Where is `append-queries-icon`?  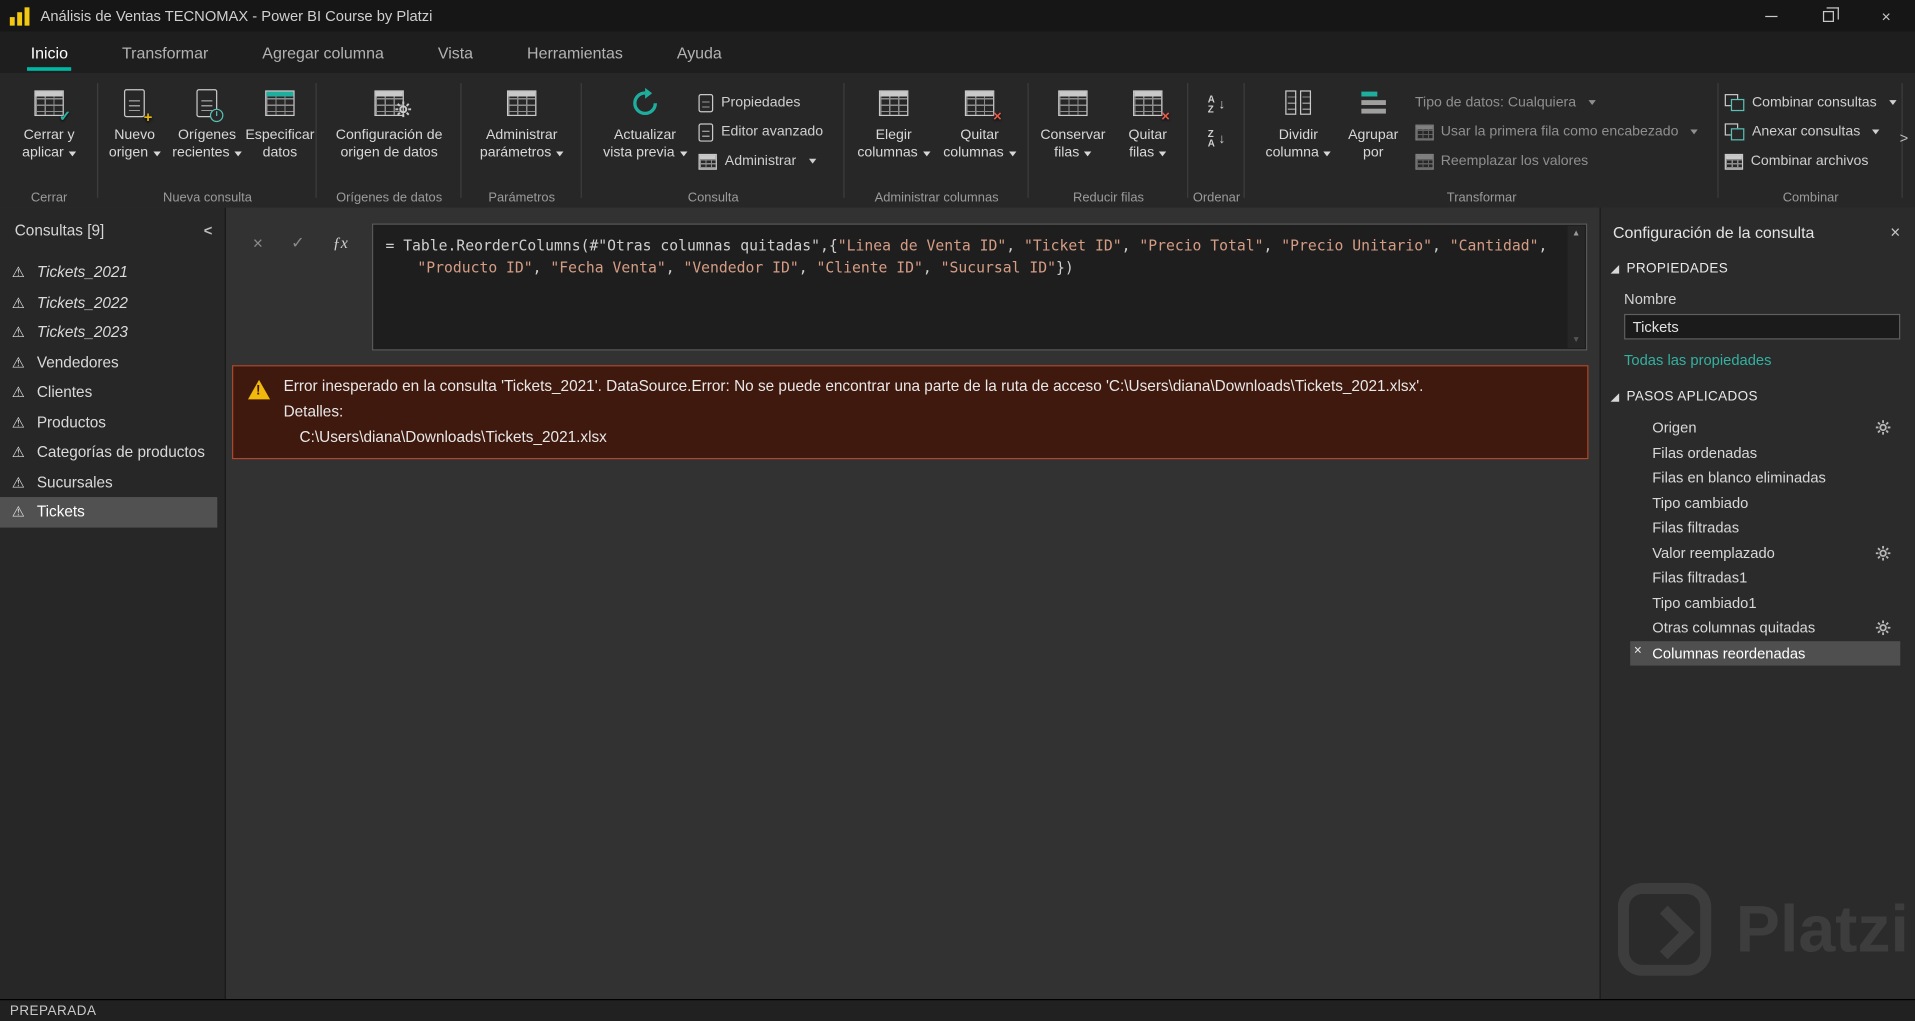
append-queries-icon is located at coordinates (1734, 132).